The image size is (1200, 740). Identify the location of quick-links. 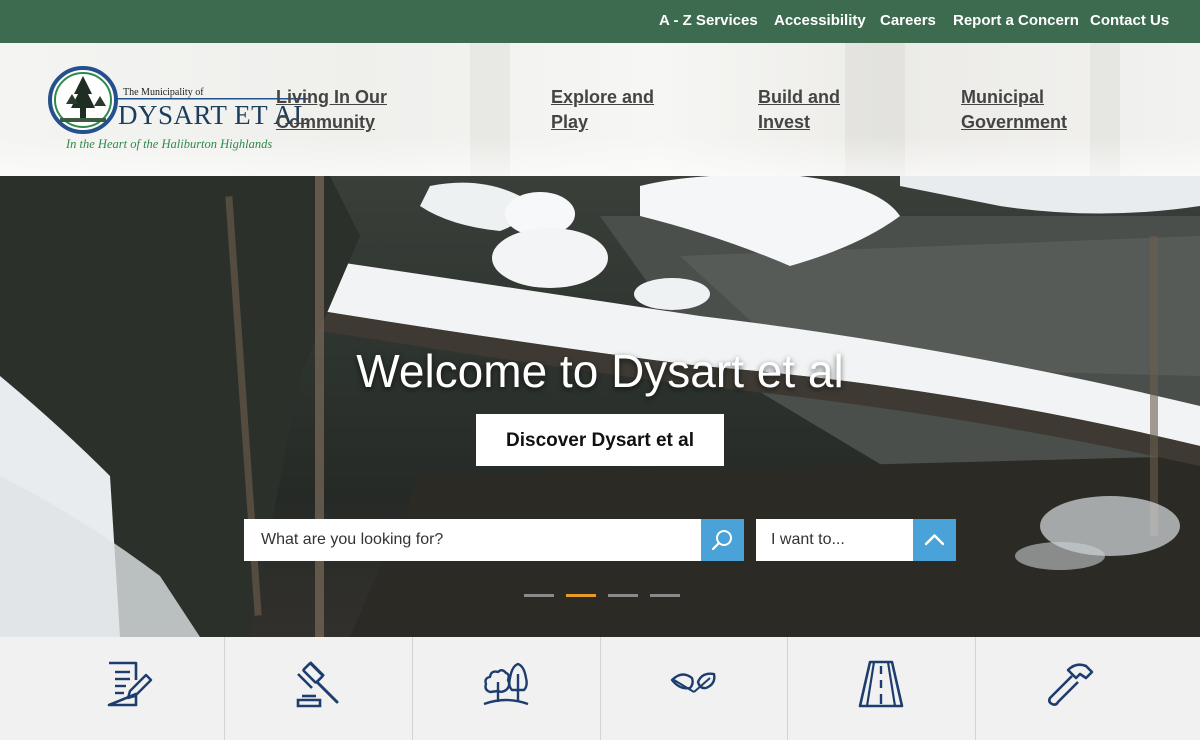
(600, 688).